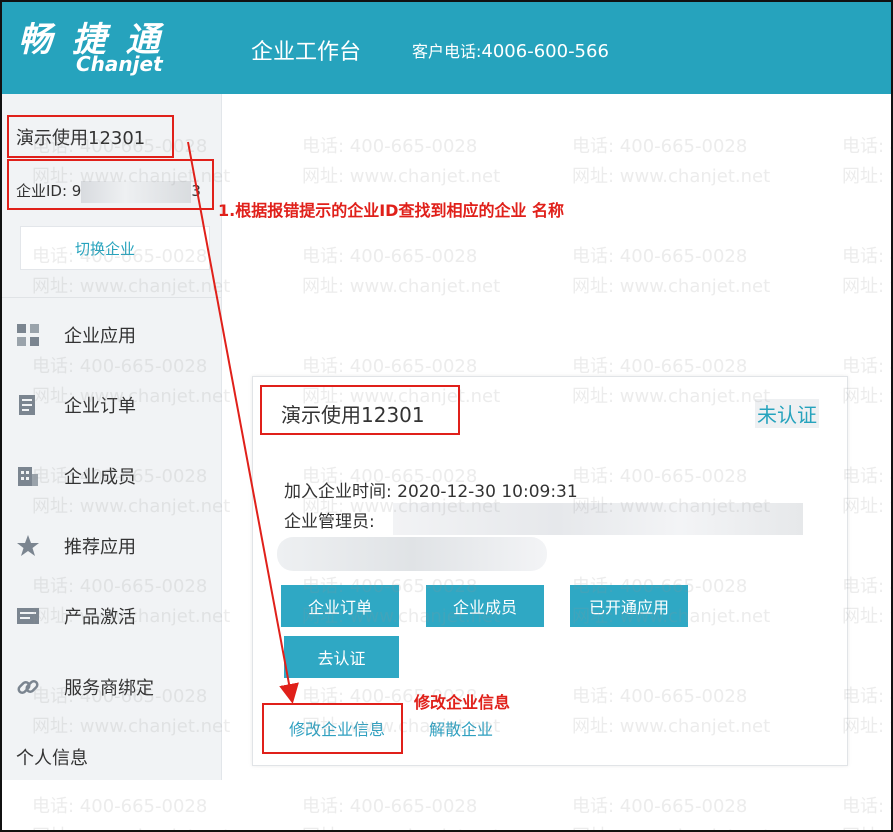 Image resolution: width=893 pixels, height=832 pixels. What do you see at coordinates (28, 546) in the screenshot?
I see `star-icon` at bounding box center [28, 546].